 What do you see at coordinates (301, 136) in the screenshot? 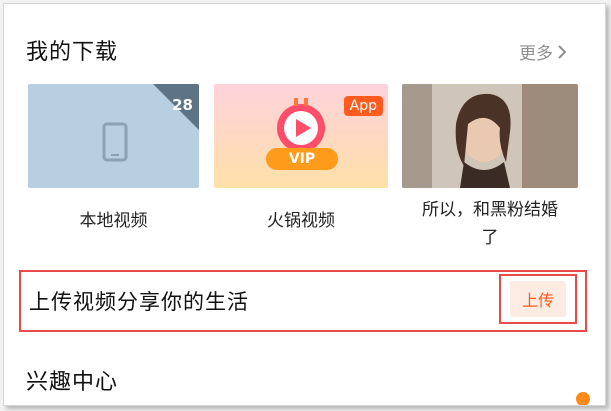
I see `hotpot-video-card: App VIP` at bounding box center [301, 136].